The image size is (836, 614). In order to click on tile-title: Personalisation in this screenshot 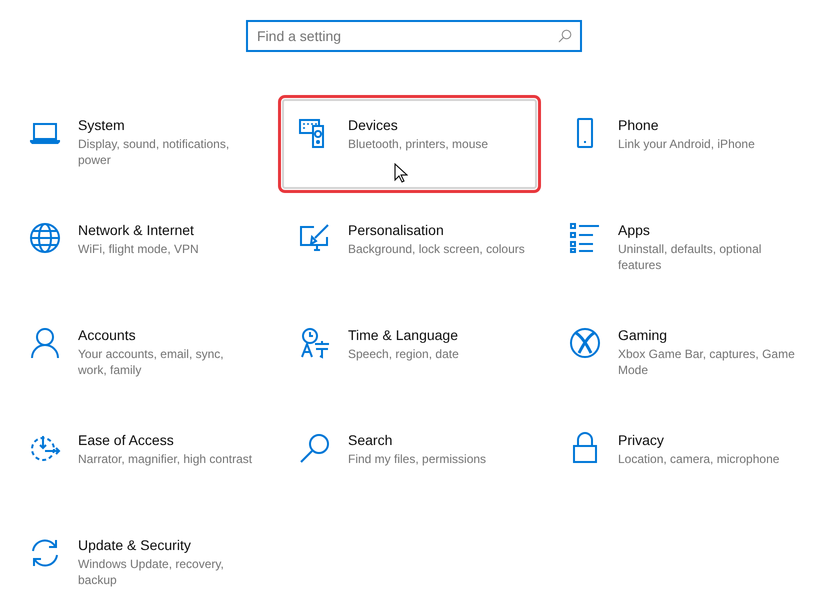, I will do `click(396, 230)`.